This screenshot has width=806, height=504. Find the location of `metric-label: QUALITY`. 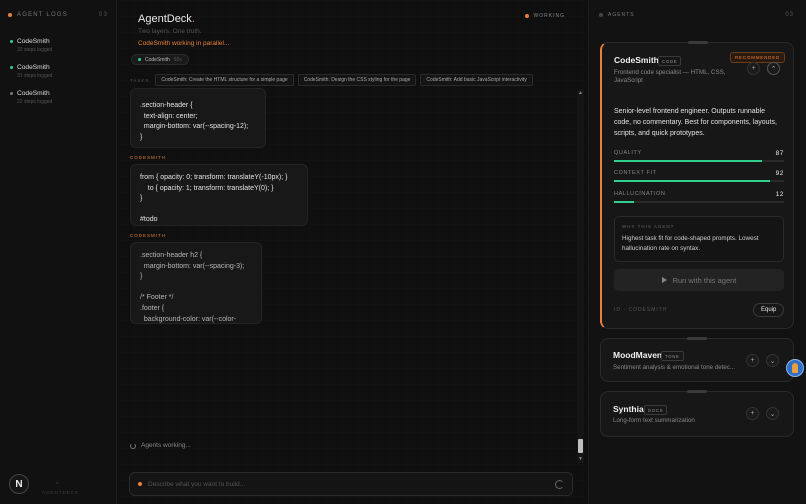

metric-label: QUALITY is located at coordinates (628, 153).